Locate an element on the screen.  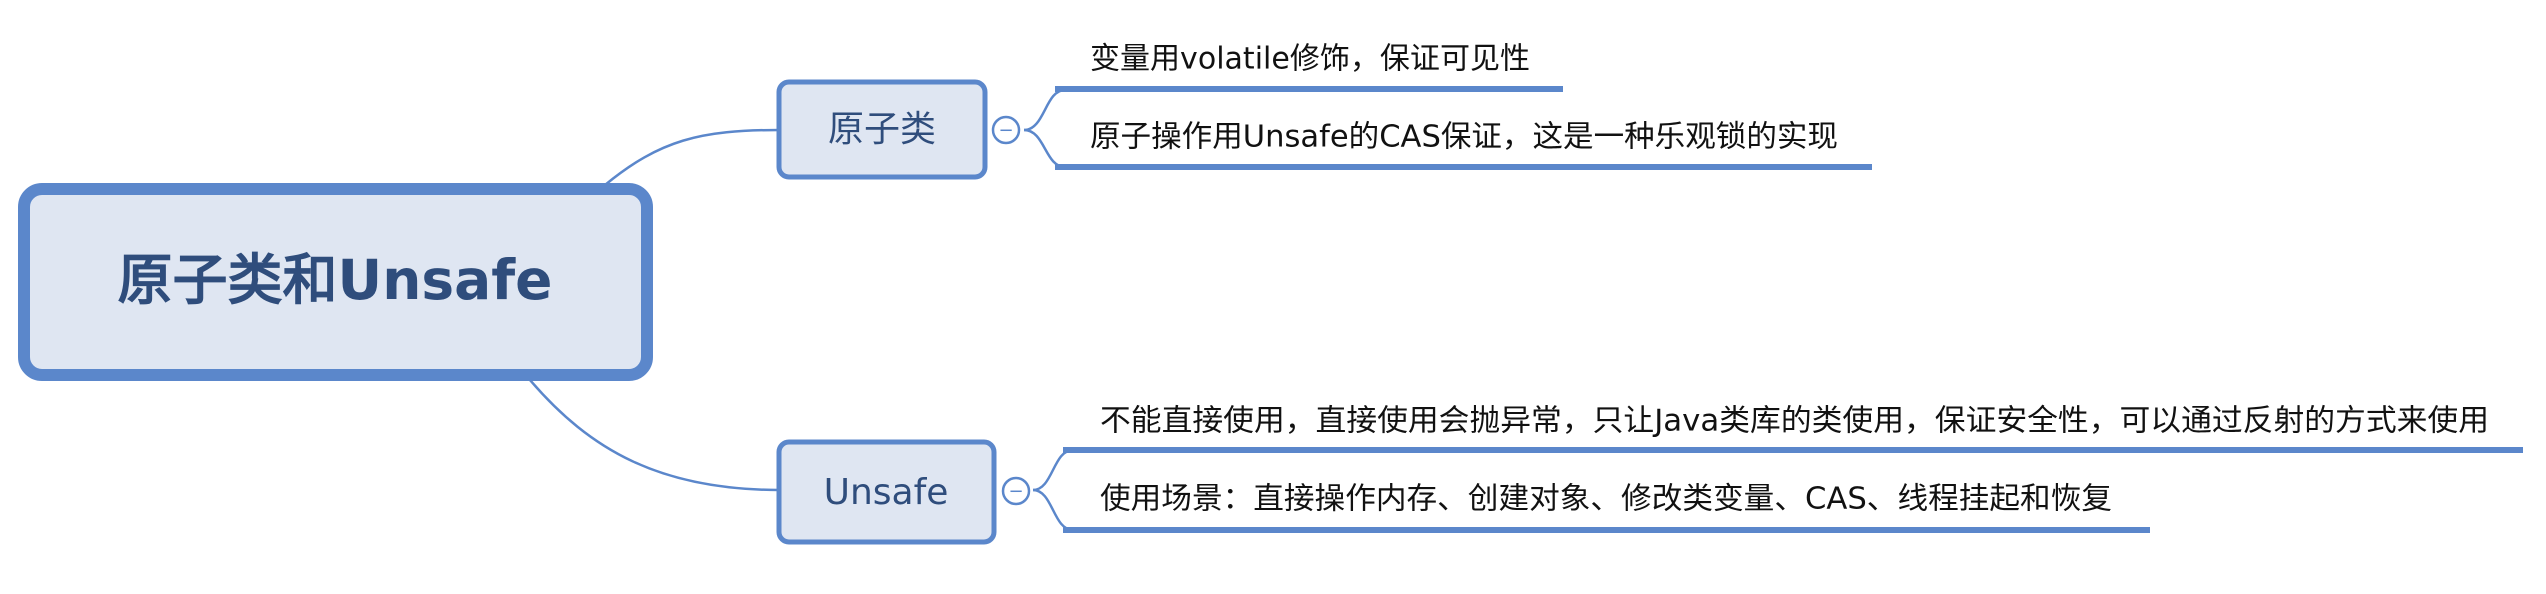
connector-root-to-atomic is located at coordinates (692, 157).